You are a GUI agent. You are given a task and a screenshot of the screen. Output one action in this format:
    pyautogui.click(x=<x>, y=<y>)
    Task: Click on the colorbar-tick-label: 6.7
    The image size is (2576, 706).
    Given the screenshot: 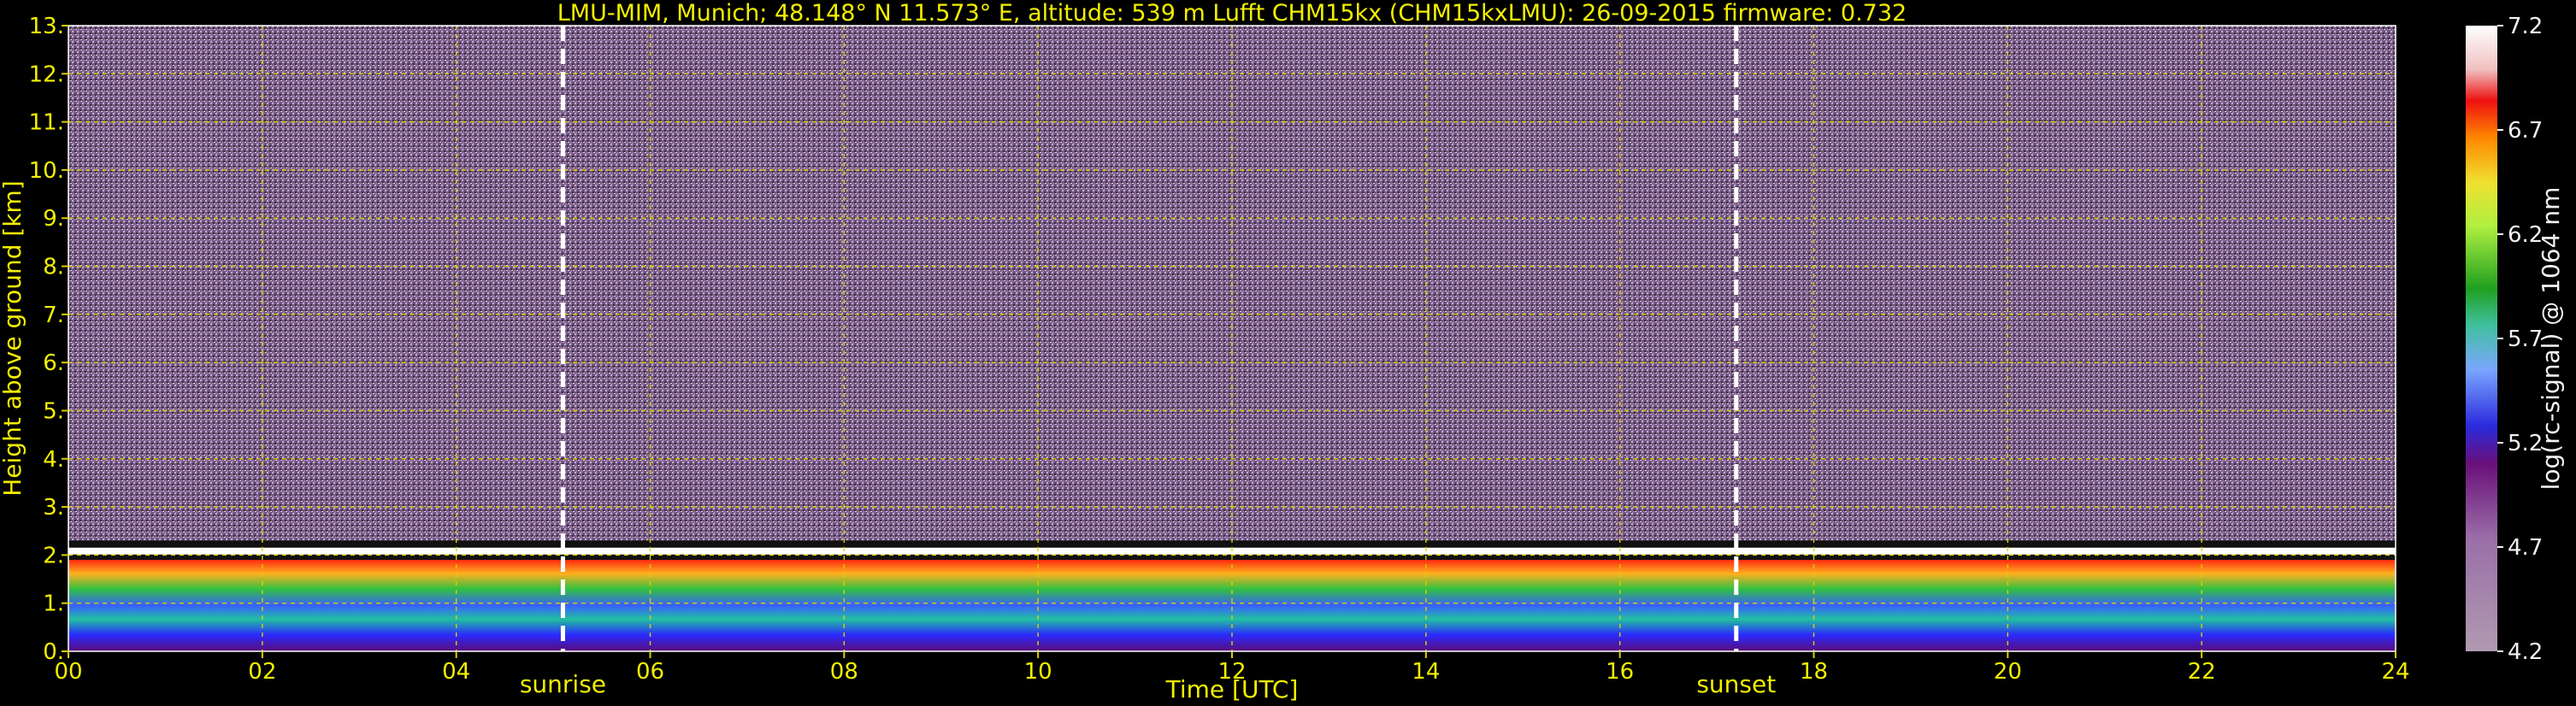 What is the action you would take?
    pyautogui.click(x=2525, y=131)
    